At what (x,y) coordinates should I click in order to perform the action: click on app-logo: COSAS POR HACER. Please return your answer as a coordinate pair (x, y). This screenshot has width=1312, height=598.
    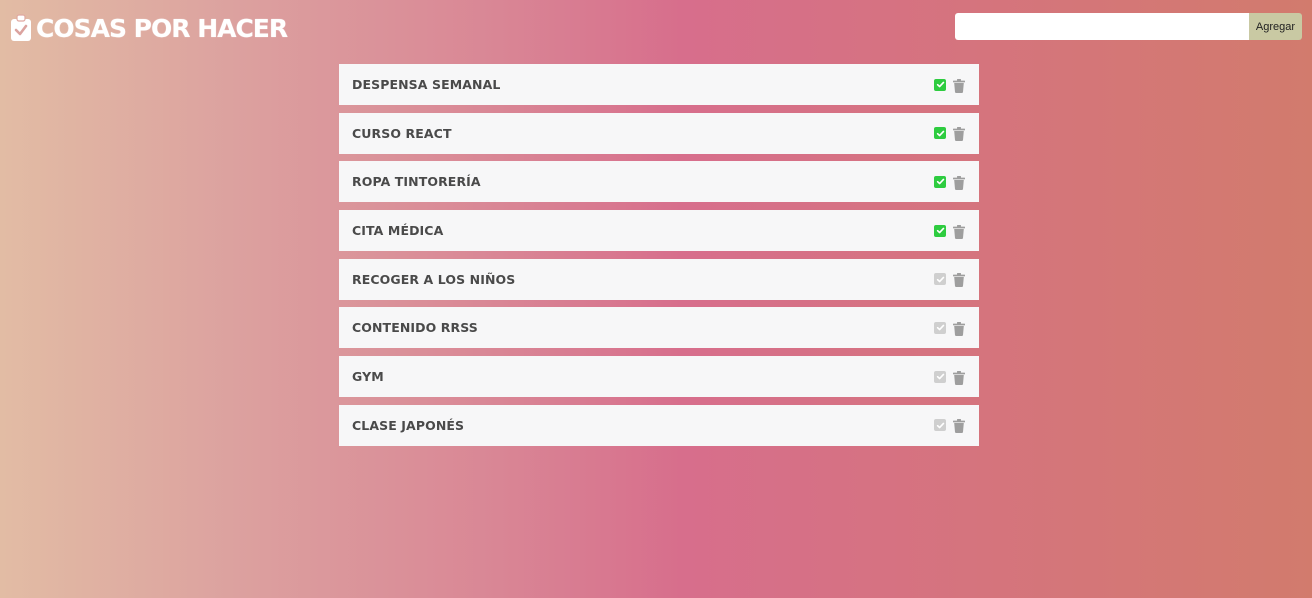
    Looking at the image, I should click on (149, 28).